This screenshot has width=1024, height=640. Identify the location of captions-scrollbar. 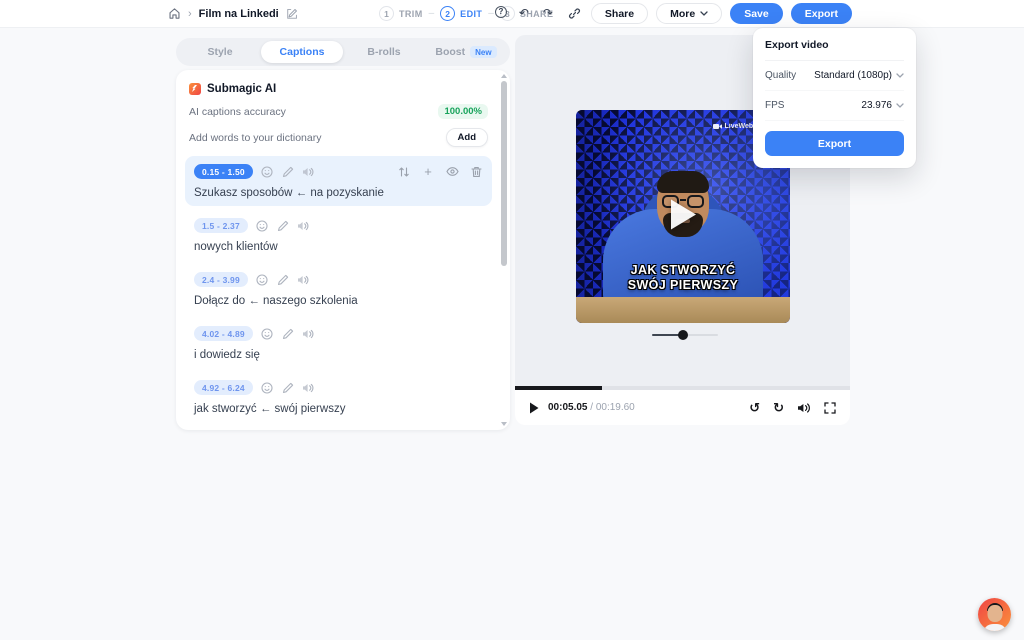
(503, 250).